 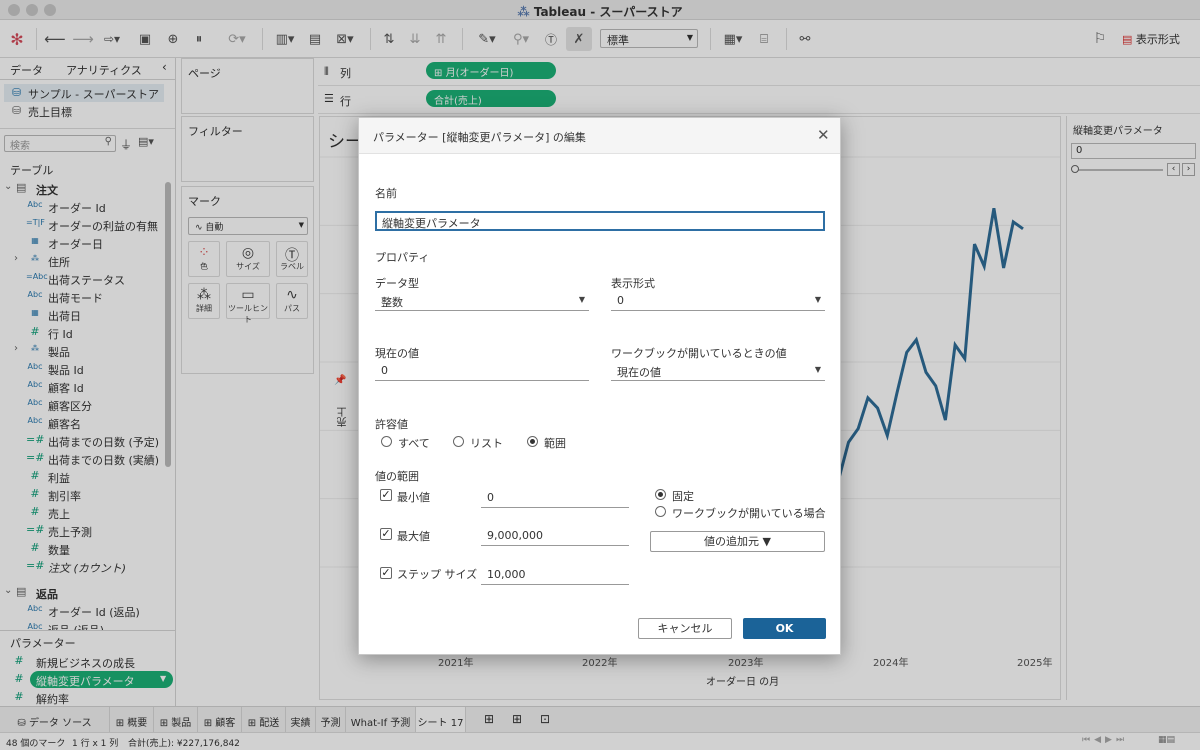 I want to click on step-value-input: 10,000, so click(x=555, y=575).